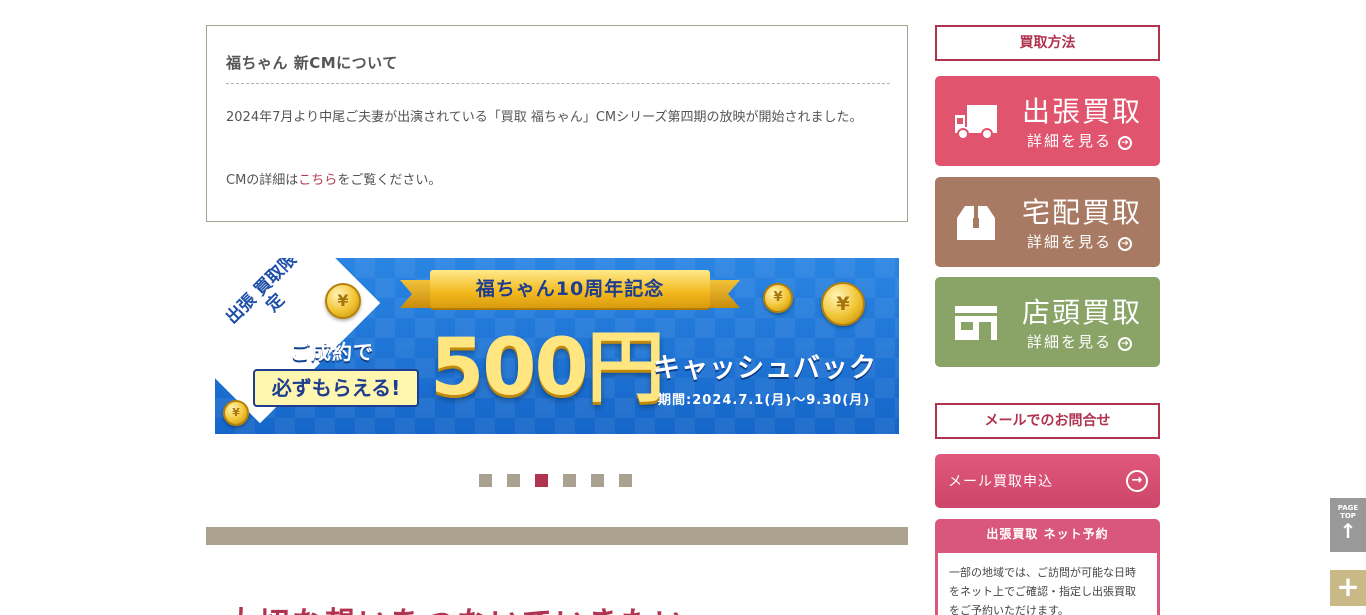  Describe the element at coordinates (456, 606) in the screenshot. I see `section-heading: 大切な想いをつないでいきたい` at that location.